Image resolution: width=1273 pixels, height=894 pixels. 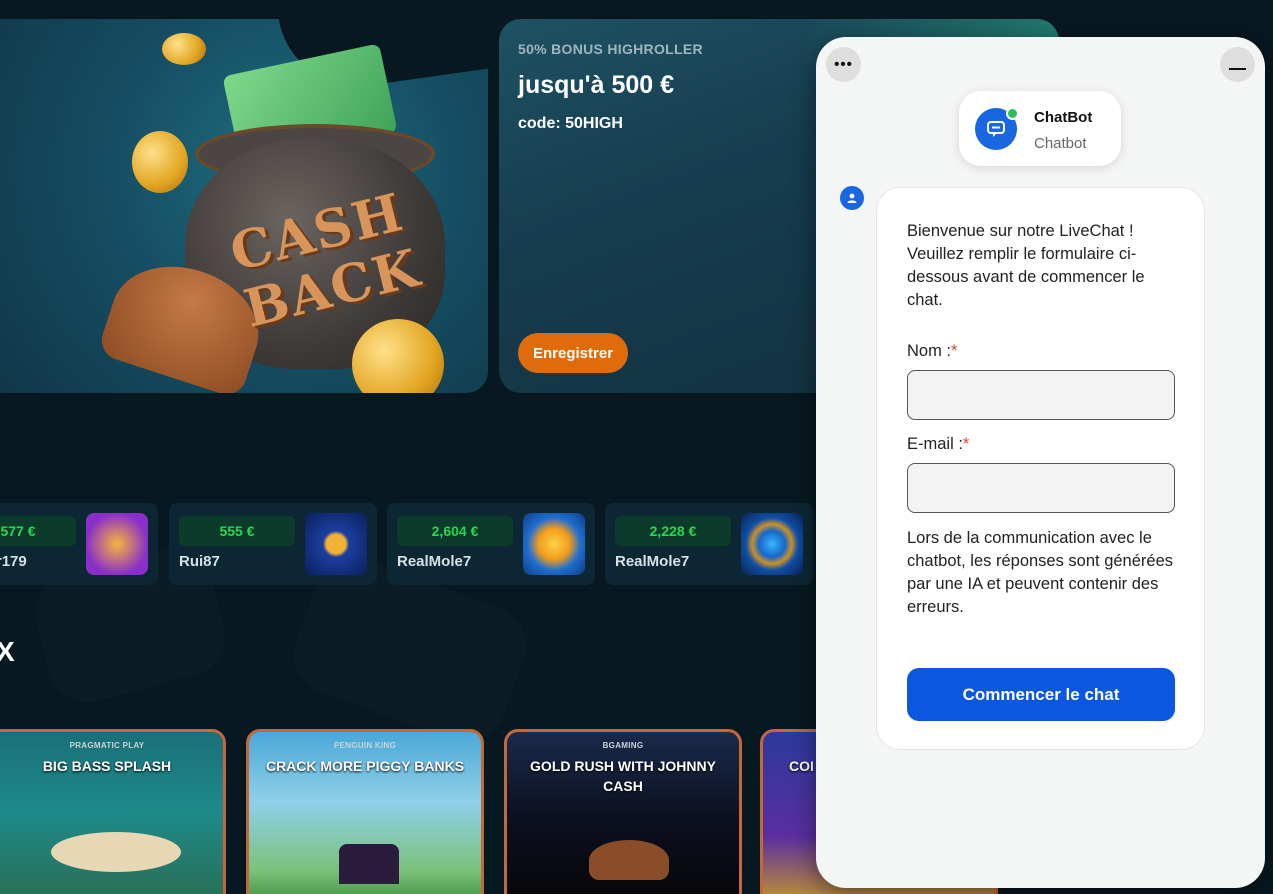 What do you see at coordinates (117, 544) in the screenshot?
I see `treasure-chest-game-thumbnail` at bounding box center [117, 544].